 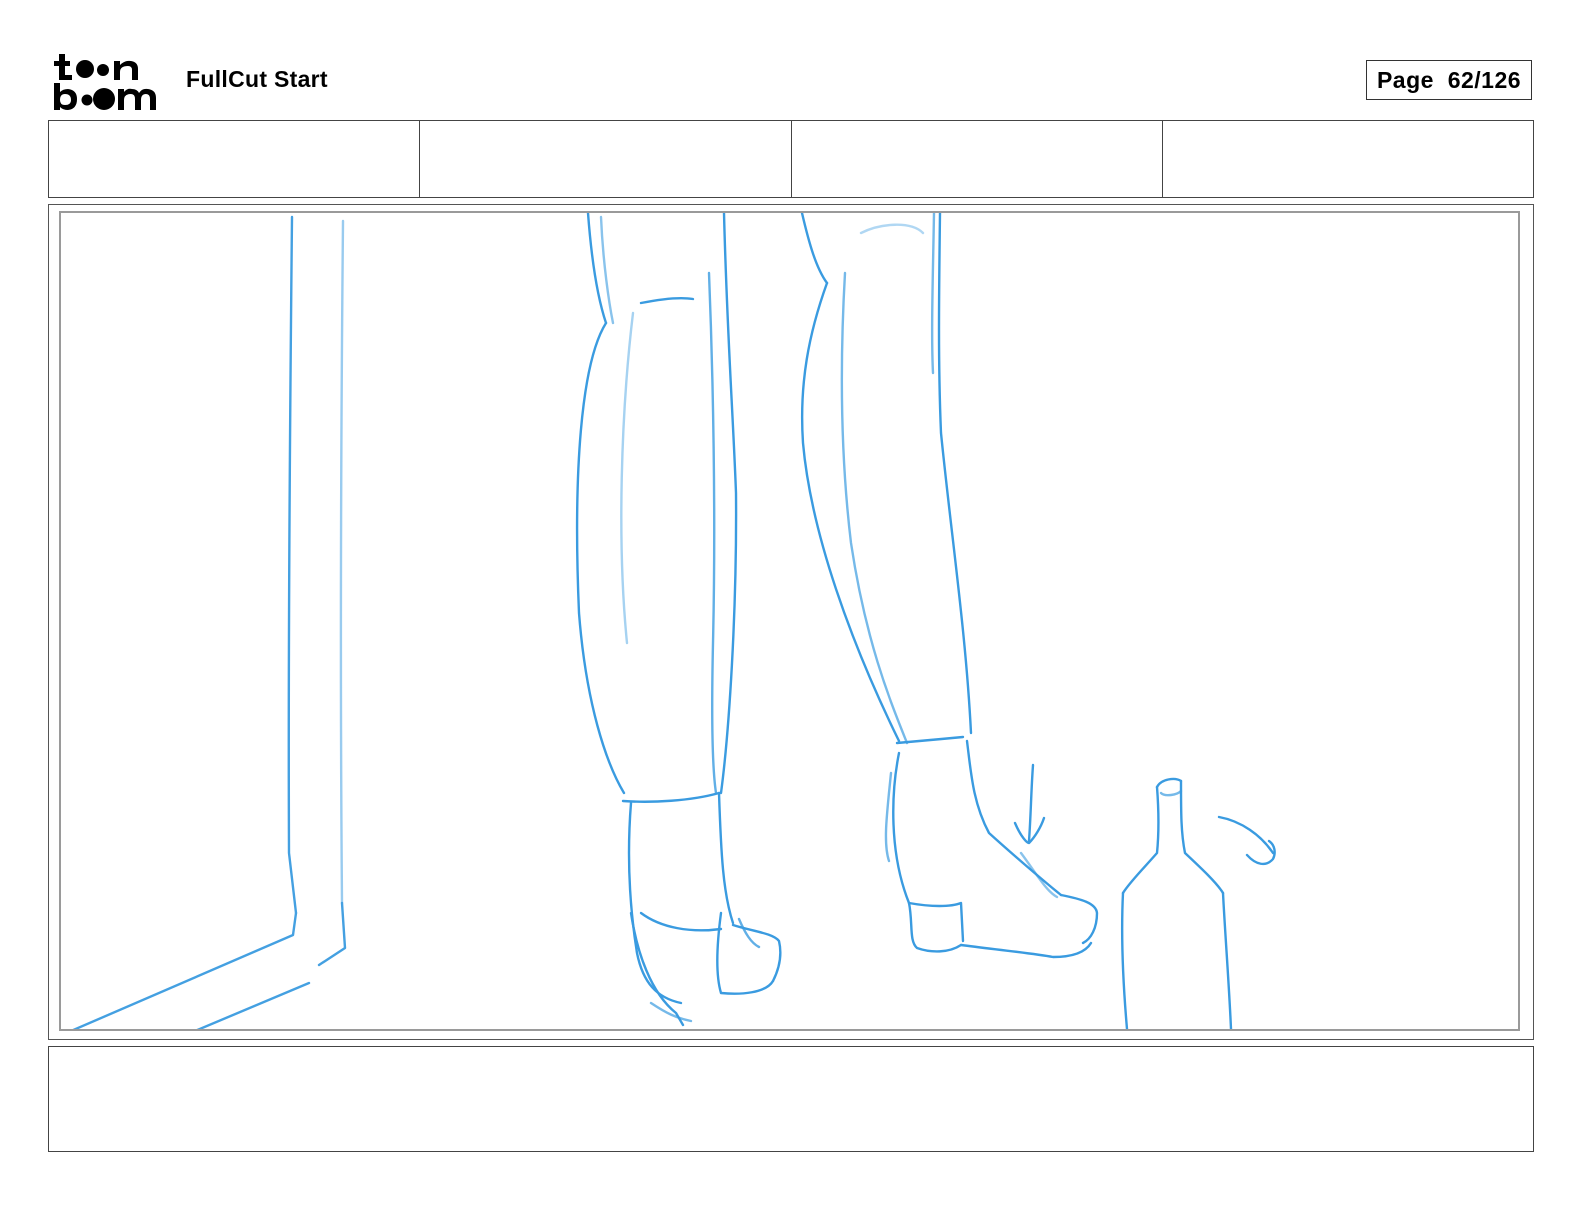 I want to click on motion-arrow-sketch, so click(x=1029, y=804).